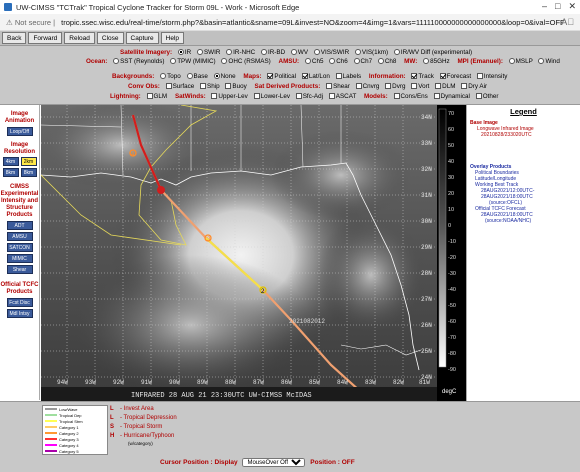 This screenshot has height=472, width=580. Describe the element at coordinates (356, 61) in the screenshot. I see `radio-ch7` at that location.